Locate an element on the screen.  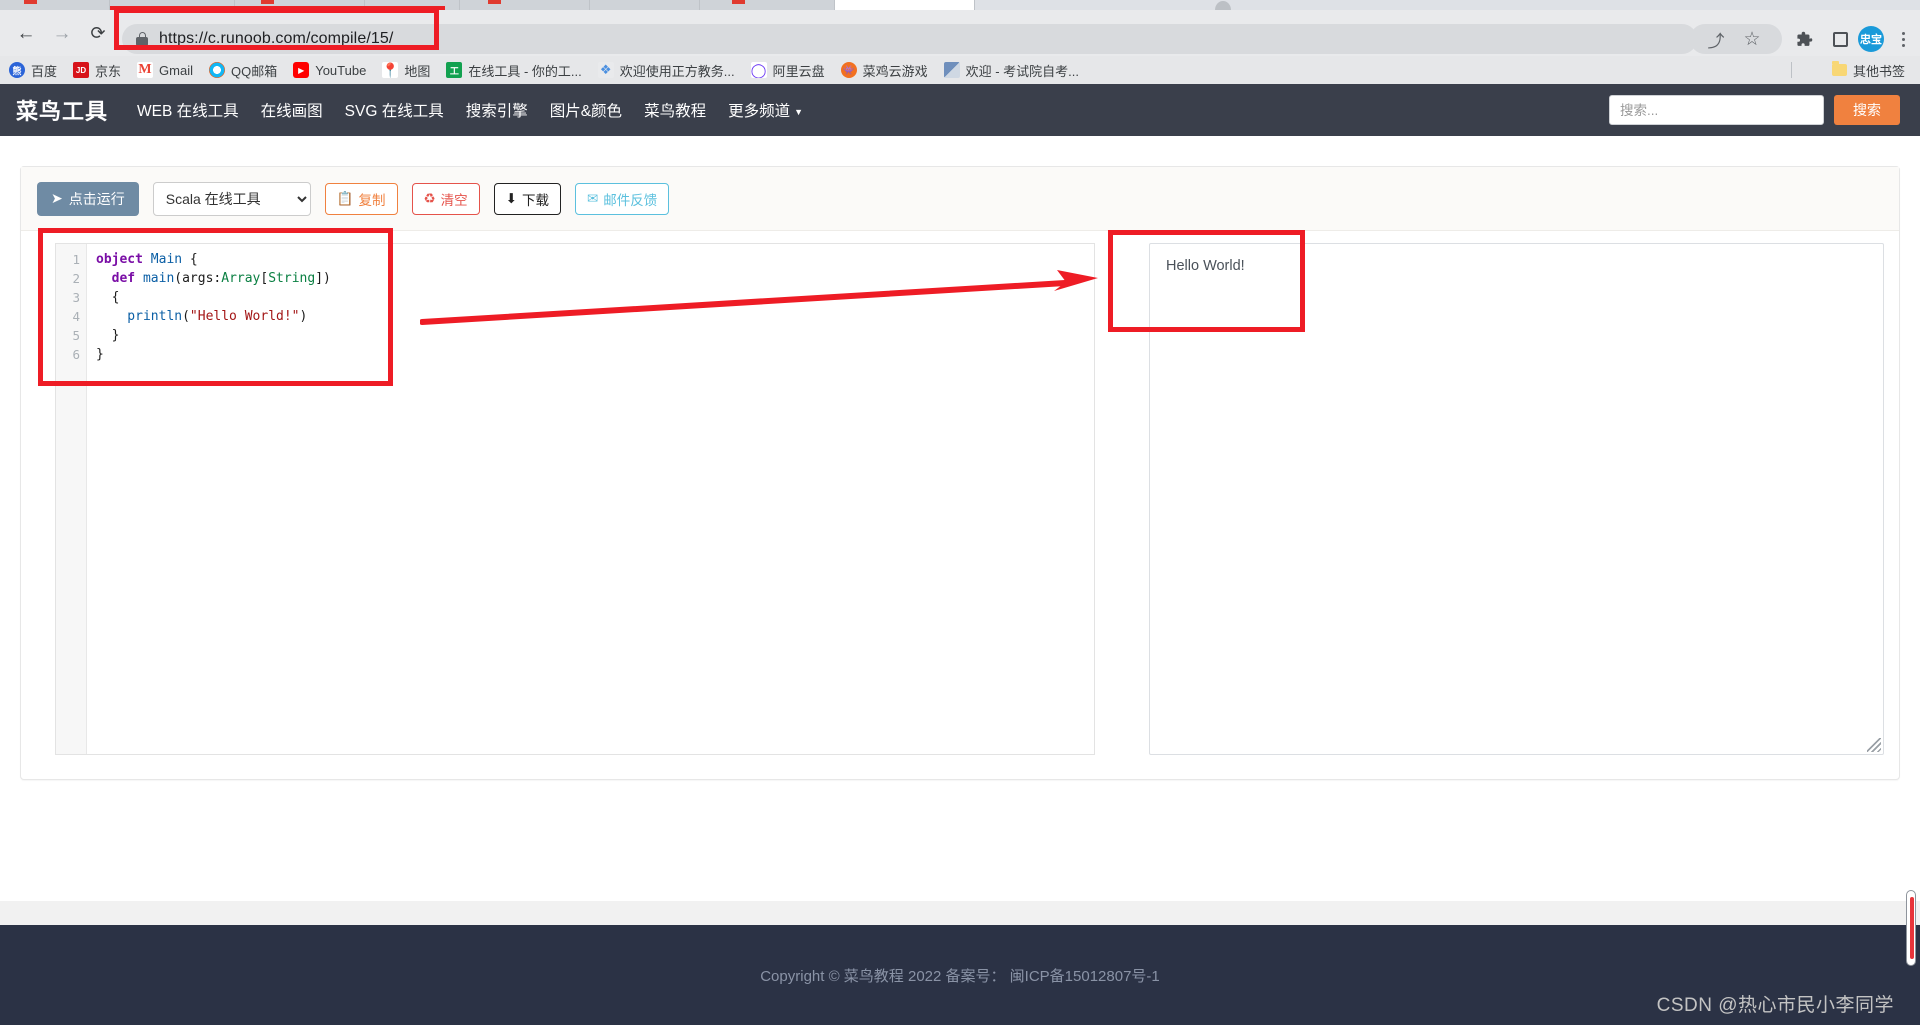
bookmark-label: 京东 is located at coordinates (108, 71).